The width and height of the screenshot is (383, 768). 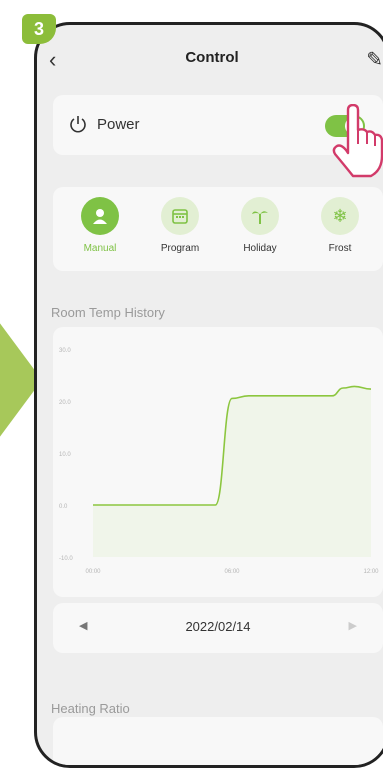 What do you see at coordinates (63, 507) in the screenshot?
I see `y-tick-label: 0.0` at bounding box center [63, 507].